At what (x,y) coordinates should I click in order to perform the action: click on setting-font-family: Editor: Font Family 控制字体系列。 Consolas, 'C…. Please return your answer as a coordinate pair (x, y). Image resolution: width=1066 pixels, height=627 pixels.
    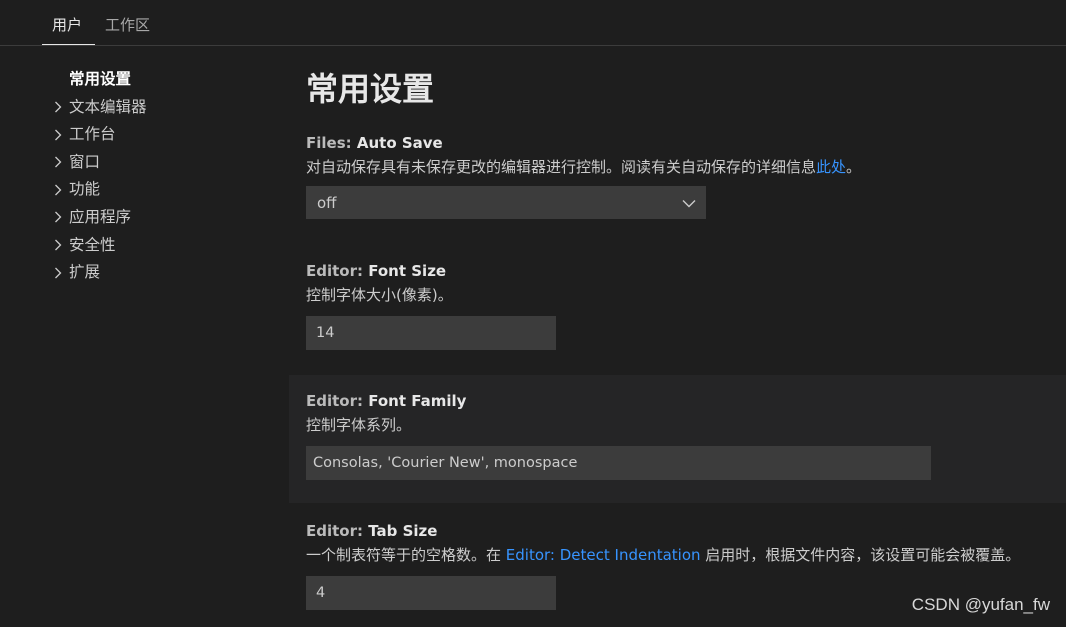
    Looking at the image, I should click on (677, 439).